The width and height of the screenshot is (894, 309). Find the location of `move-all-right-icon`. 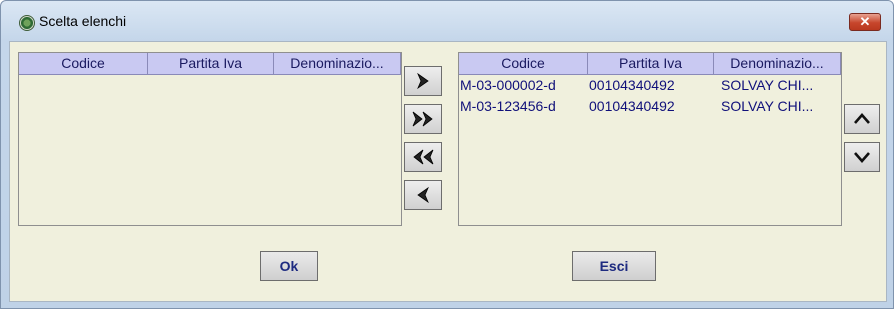

move-all-right-icon is located at coordinates (422, 119).